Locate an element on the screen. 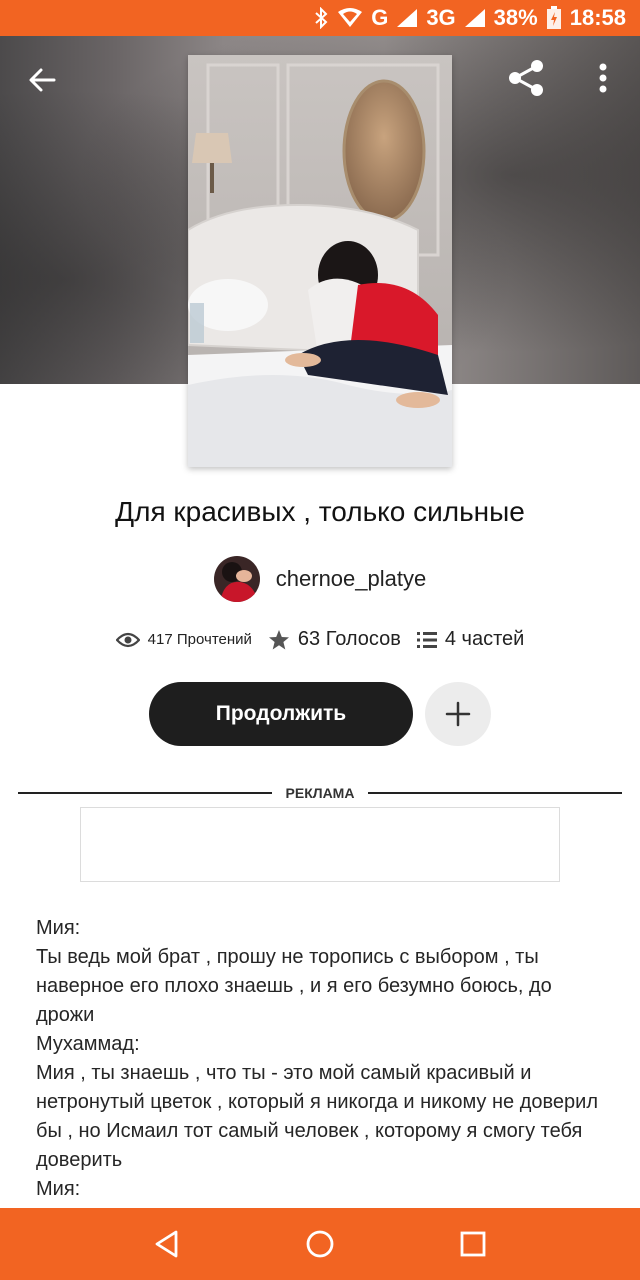 The width and height of the screenshot is (640, 1280). list-icon is located at coordinates (426, 639).